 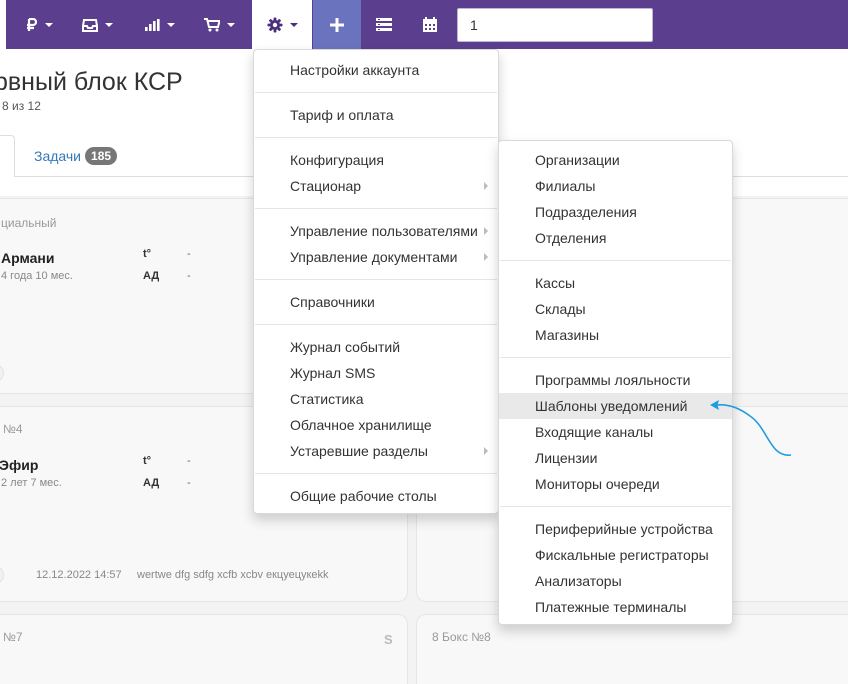 I want to click on nav-list-button, so click(x=384, y=24).